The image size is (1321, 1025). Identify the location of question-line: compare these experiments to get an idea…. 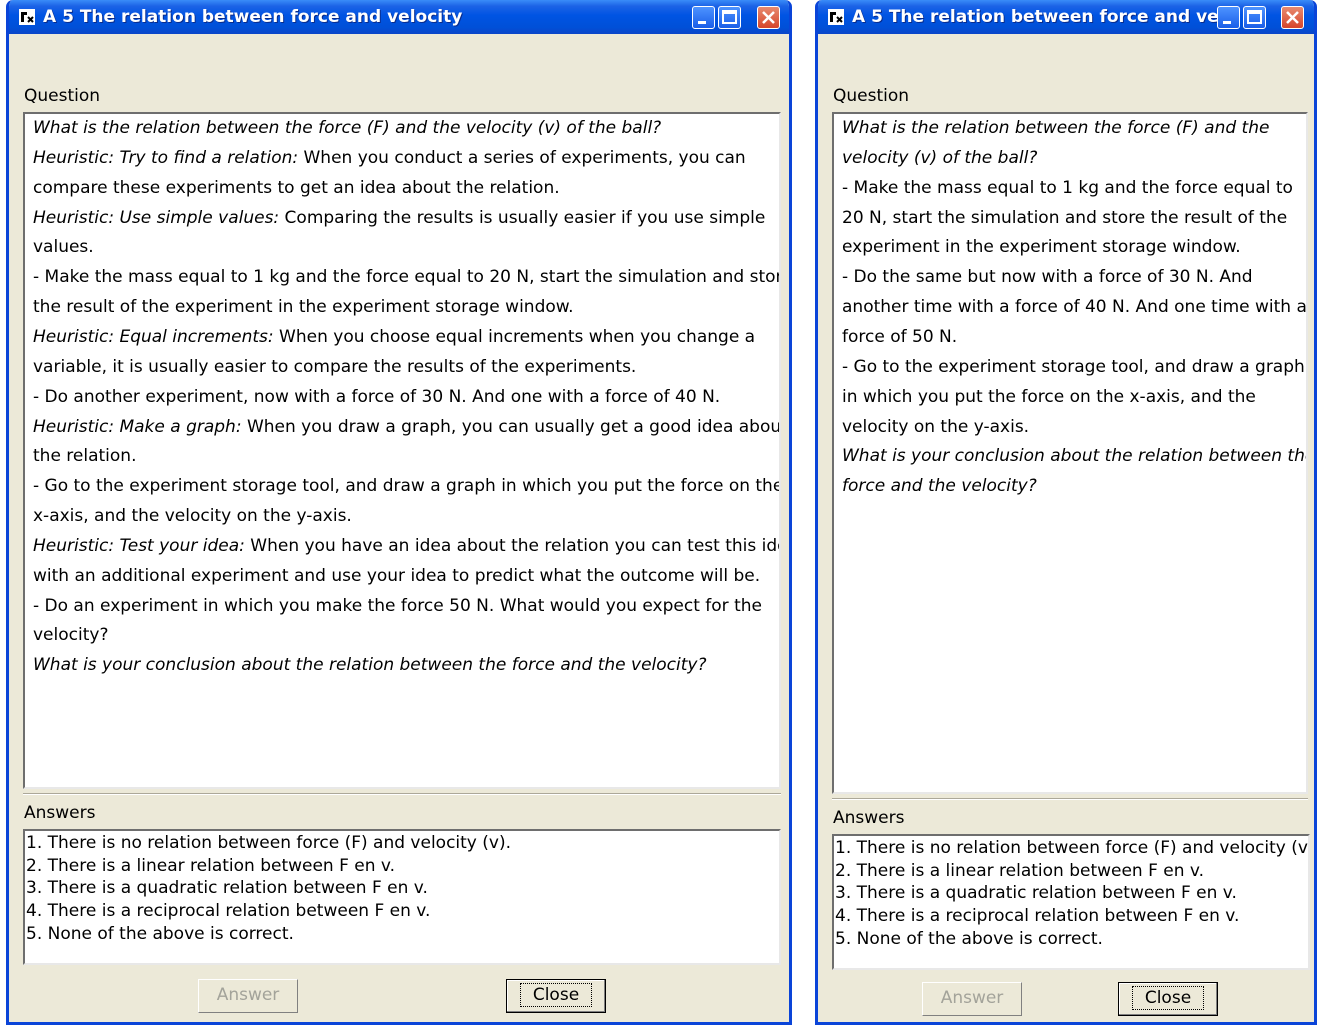
(296, 188).